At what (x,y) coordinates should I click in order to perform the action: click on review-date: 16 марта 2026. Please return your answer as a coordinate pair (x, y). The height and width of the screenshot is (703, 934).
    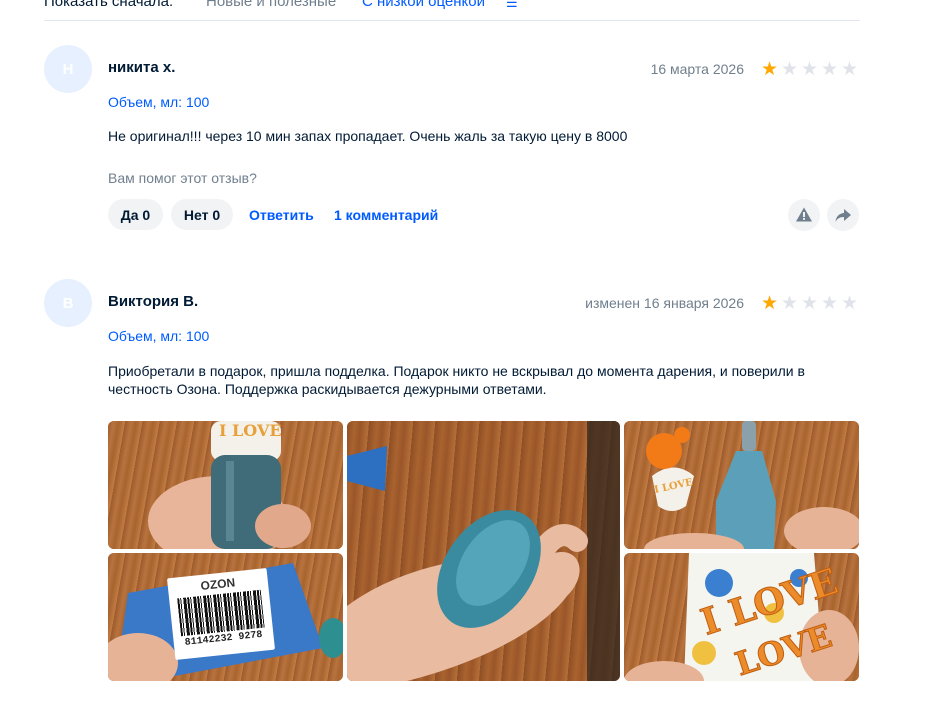
    Looking at the image, I should click on (697, 69).